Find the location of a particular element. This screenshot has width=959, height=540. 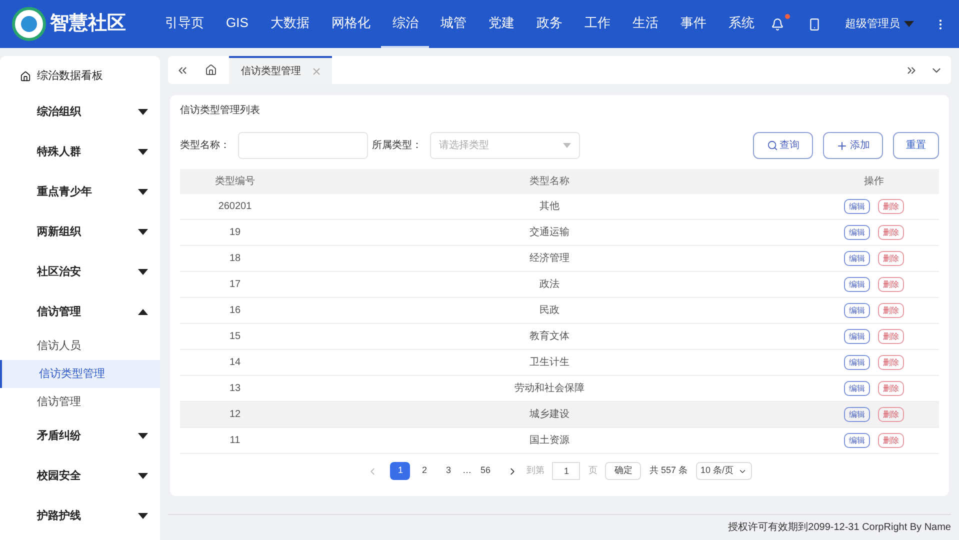

sidebar-group: 社区治安 is located at coordinates (80, 272).